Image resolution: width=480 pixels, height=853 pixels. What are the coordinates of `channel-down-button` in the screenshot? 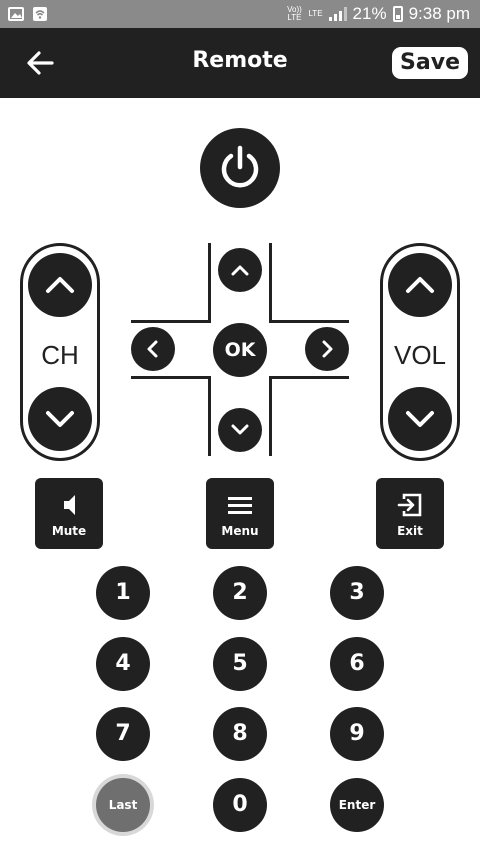 It's located at (60, 419).